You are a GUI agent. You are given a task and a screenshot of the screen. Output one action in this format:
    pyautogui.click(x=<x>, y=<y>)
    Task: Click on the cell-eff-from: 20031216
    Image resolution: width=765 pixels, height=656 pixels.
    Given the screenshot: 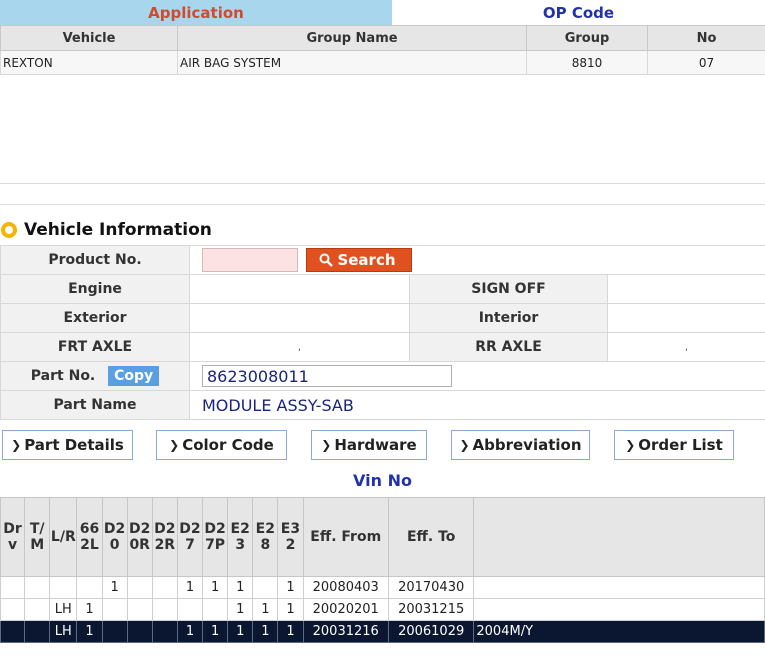 What is the action you would take?
    pyautogui.click(x=345, y=631)
    